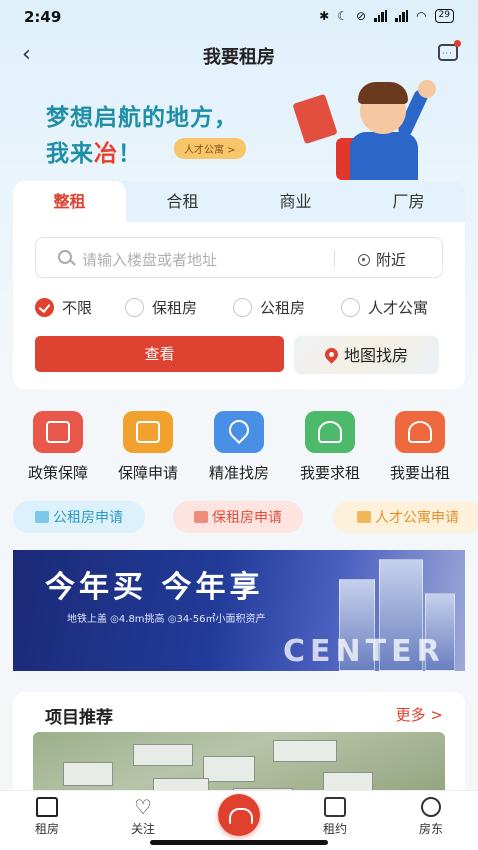 Image resolution: width=478 pixels, height=850 pixels. I want to click on service-want-rent: 我要求租, so click(330, 445).